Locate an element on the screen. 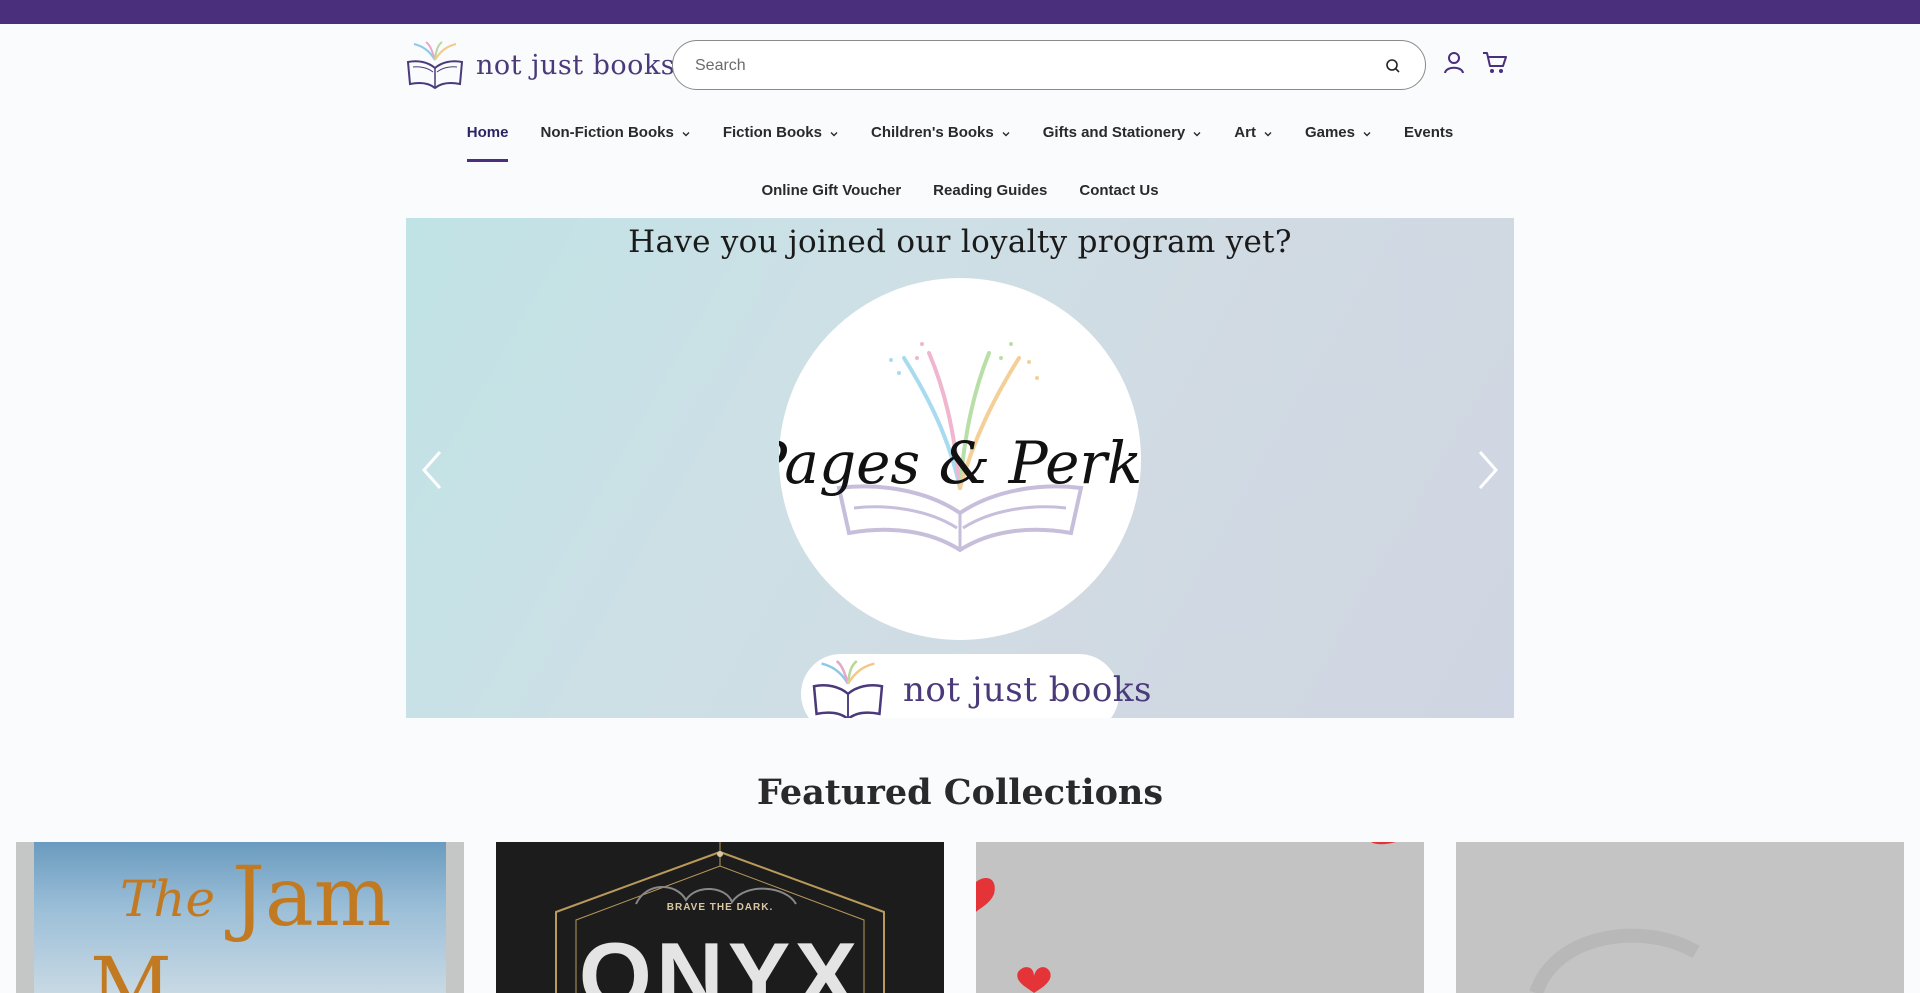  collection-image: The Jam M is located at coordinates (240, 917).